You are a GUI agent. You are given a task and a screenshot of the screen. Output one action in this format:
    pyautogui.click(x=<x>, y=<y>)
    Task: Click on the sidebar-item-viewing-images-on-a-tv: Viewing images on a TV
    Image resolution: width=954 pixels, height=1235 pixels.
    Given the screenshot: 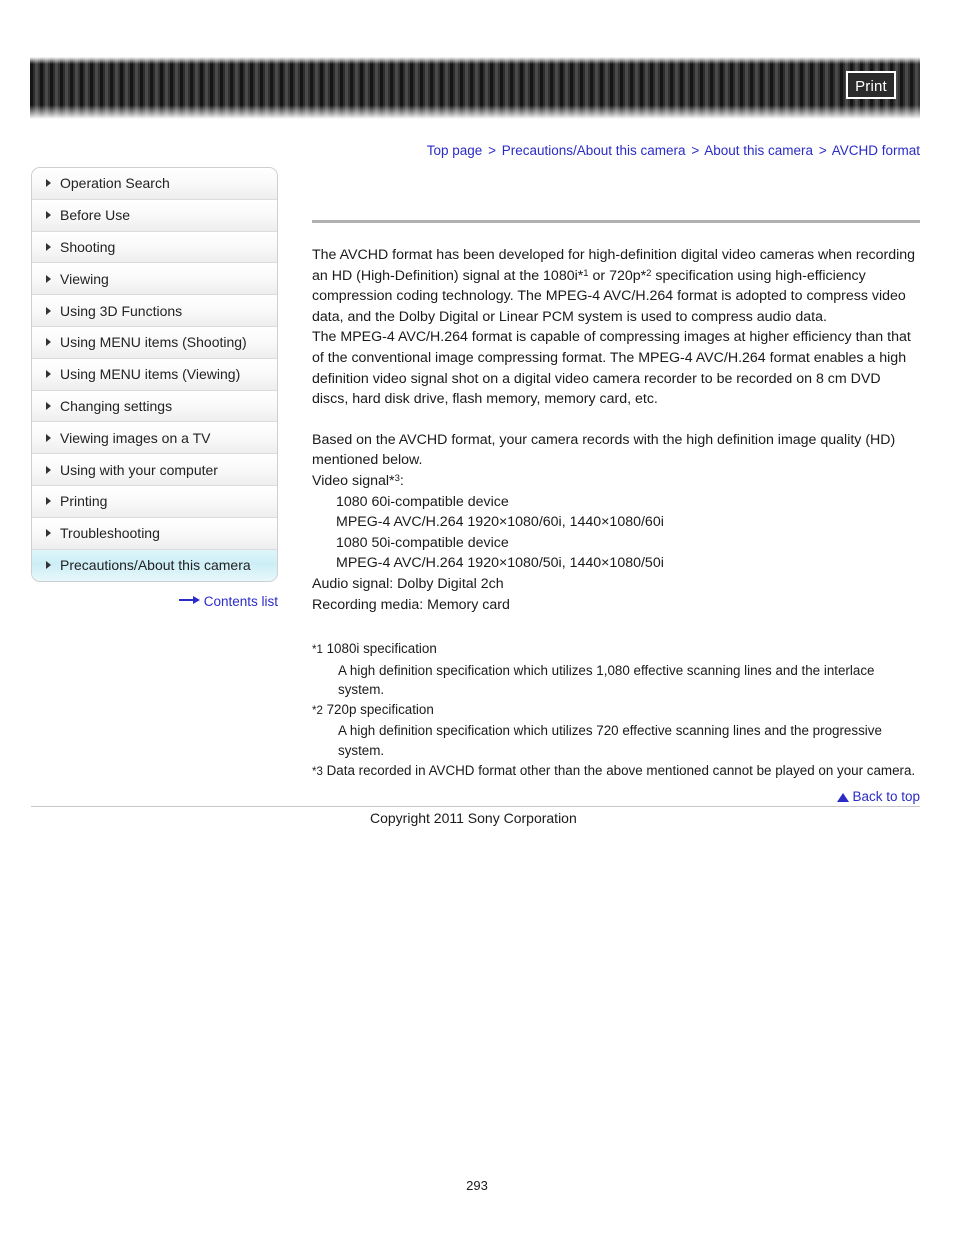 What is the action you would take?
    pyautogui.click(x=154, y=438)
    